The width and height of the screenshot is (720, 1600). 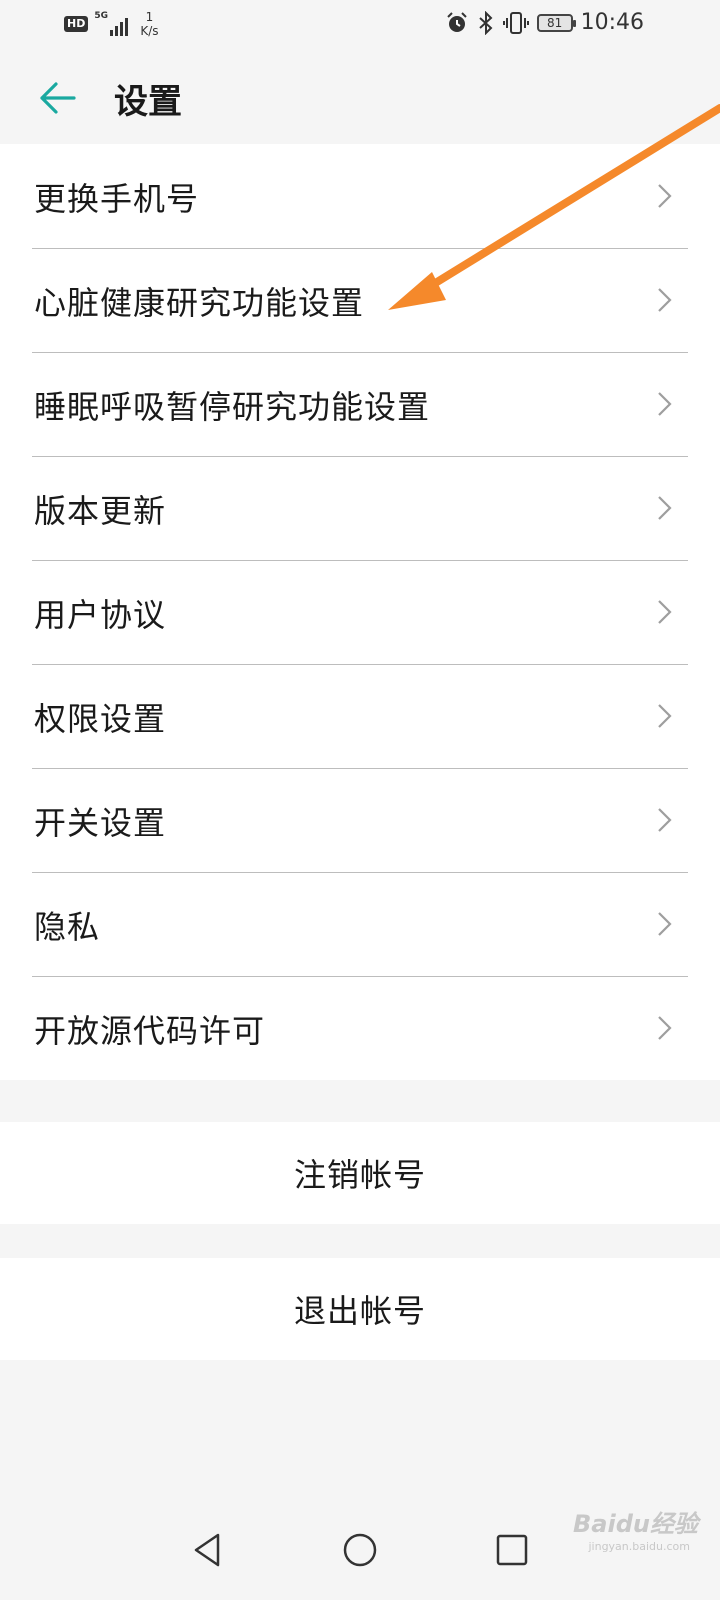 I want to click on list-item-label: 开放源代码许可, so click(x=150, y=1031).